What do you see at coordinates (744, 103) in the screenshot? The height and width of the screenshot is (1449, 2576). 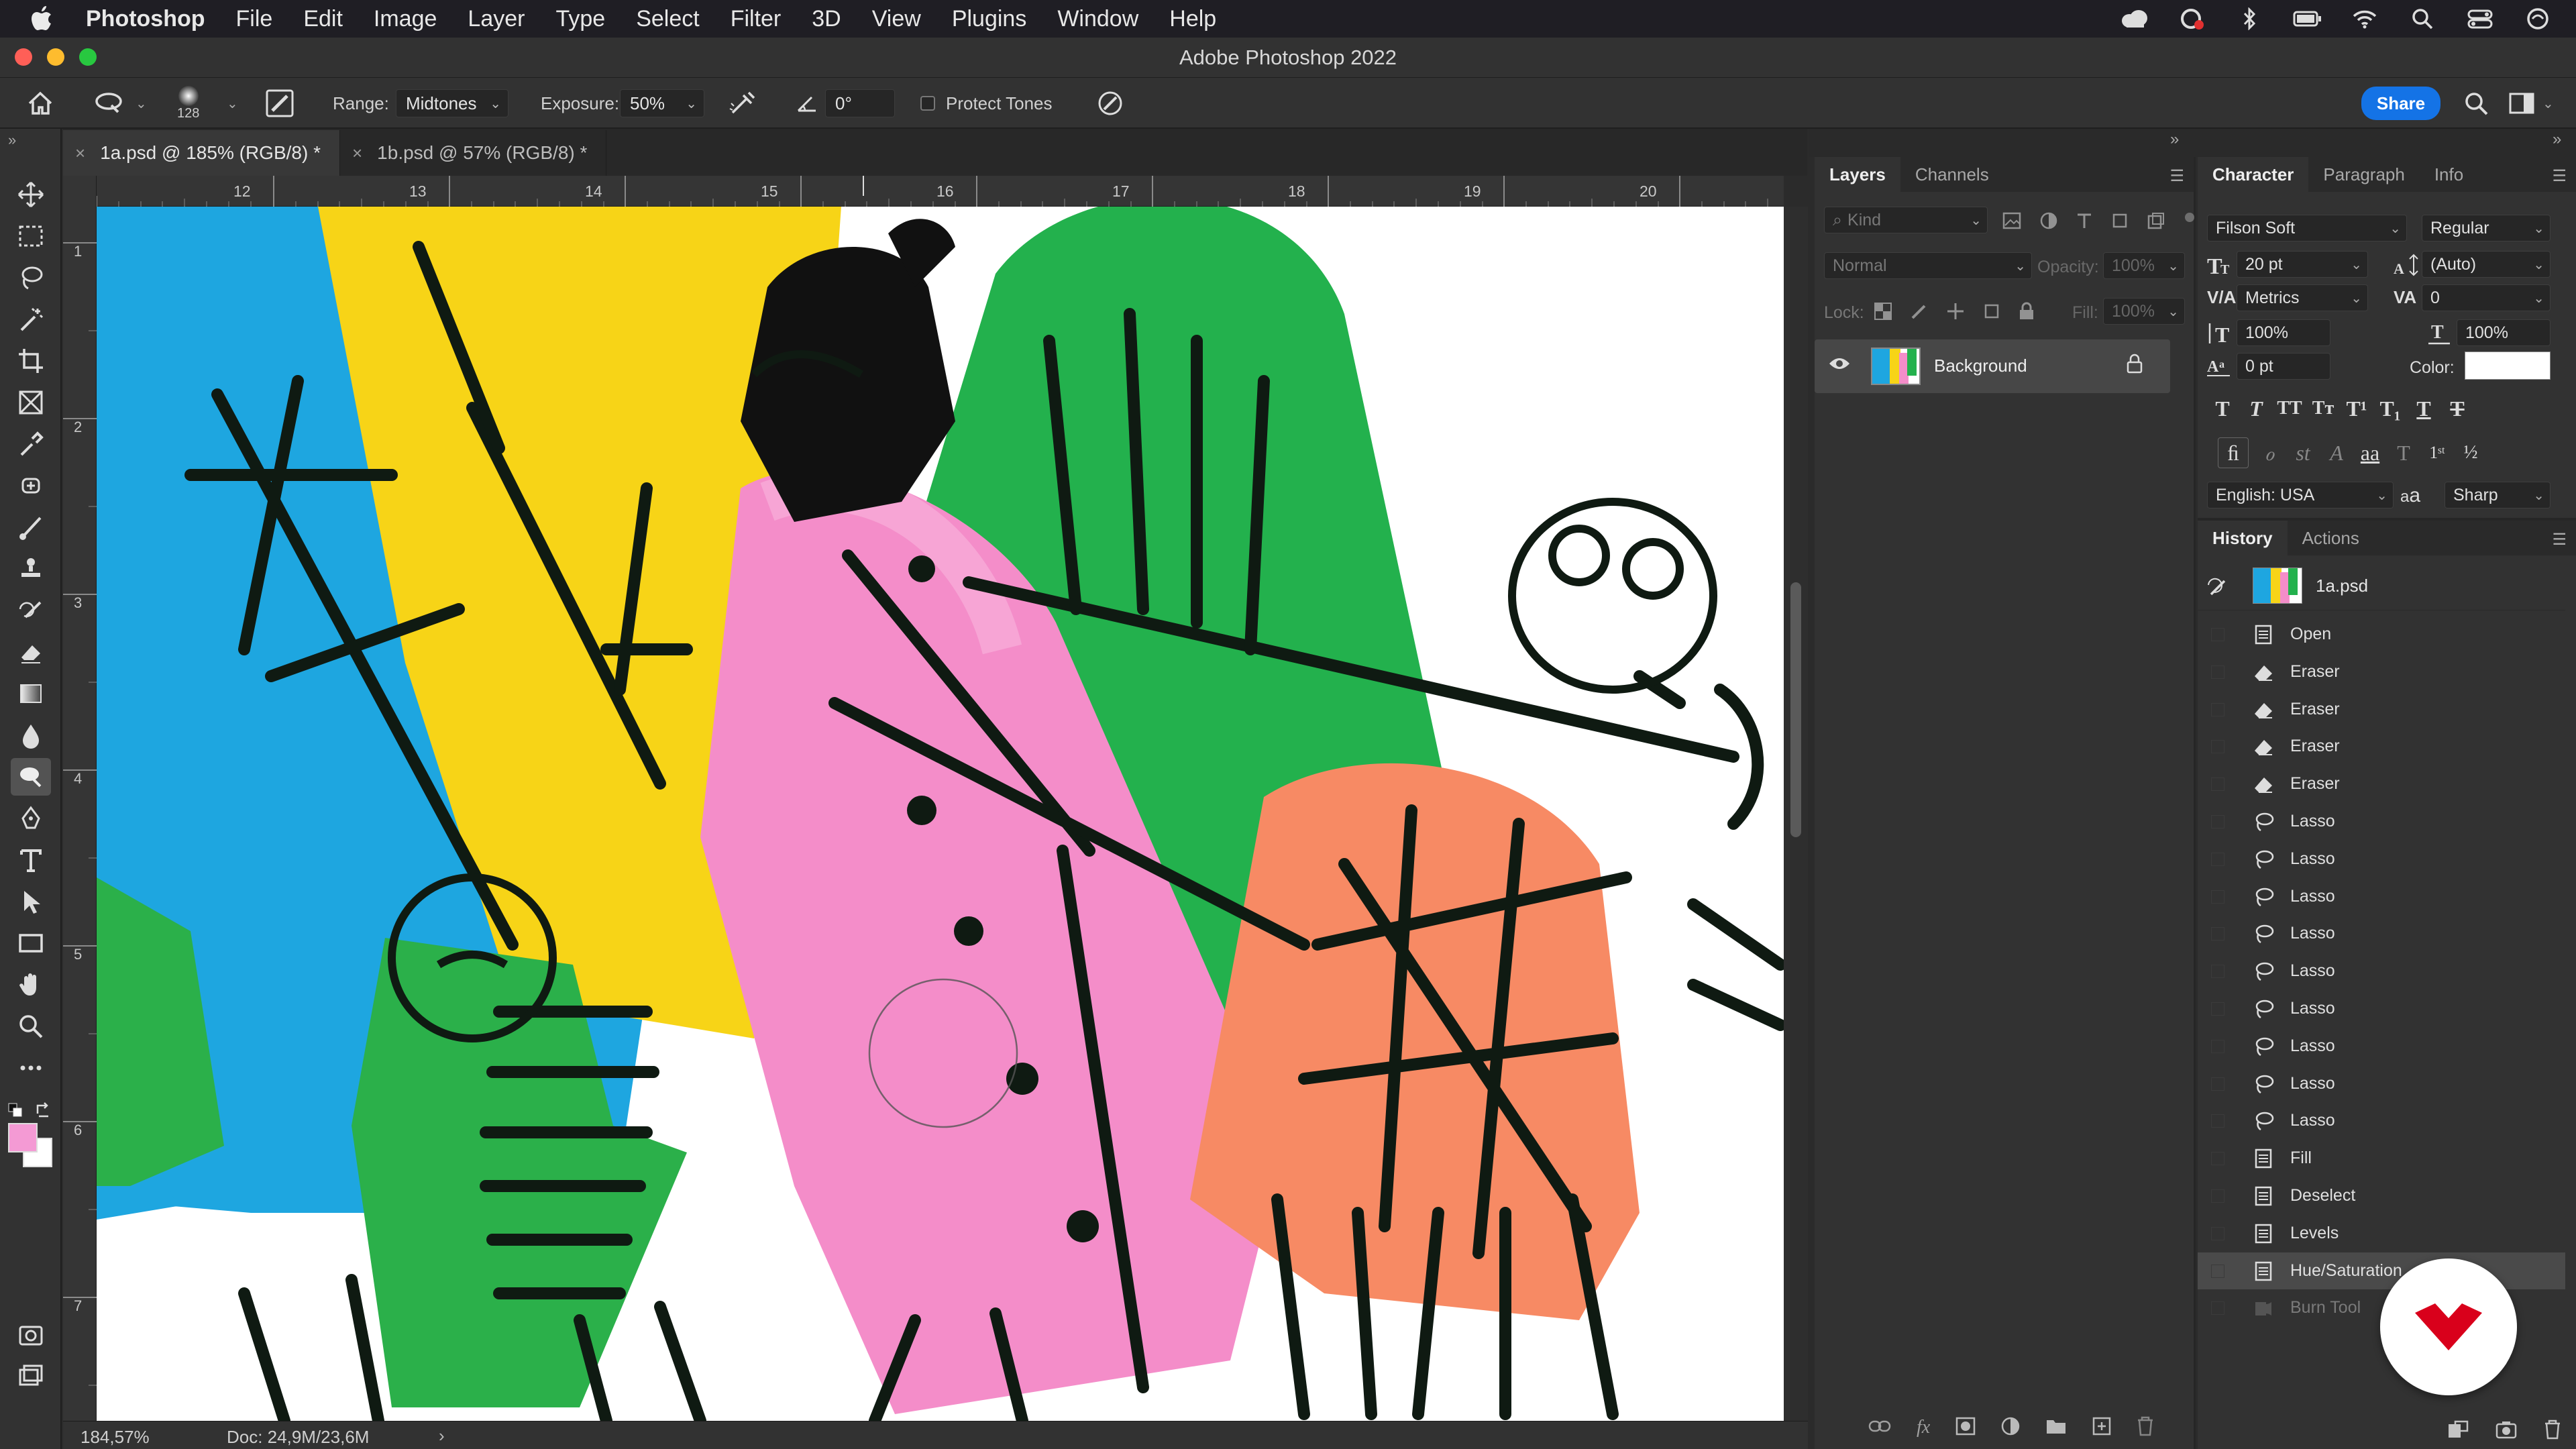 I see `airbrush-button` at bounding box center [744, 103].